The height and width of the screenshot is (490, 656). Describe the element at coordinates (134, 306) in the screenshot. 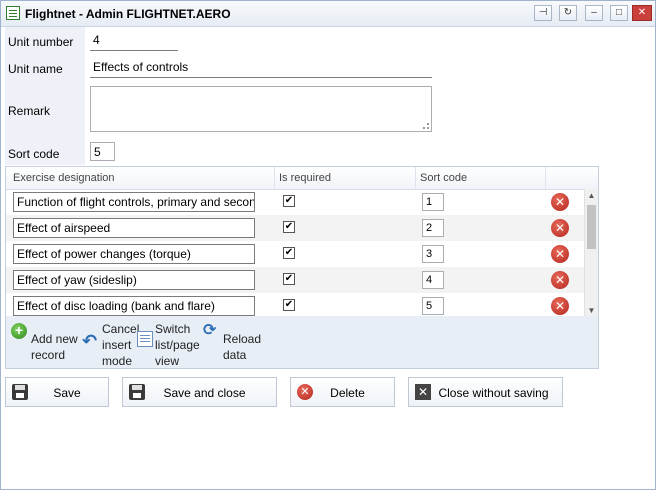

I see `designation-input: Effect of disc loading (bank and flare)` at that location.